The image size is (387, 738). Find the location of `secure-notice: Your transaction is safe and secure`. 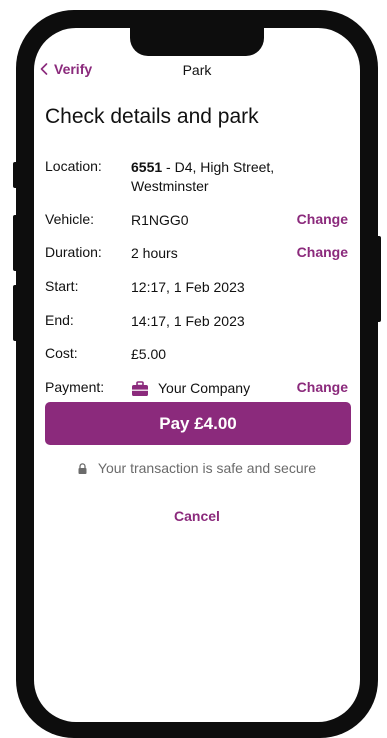

secure-notice: Your transaction is safe and secure is located at coordinates (197, 468).